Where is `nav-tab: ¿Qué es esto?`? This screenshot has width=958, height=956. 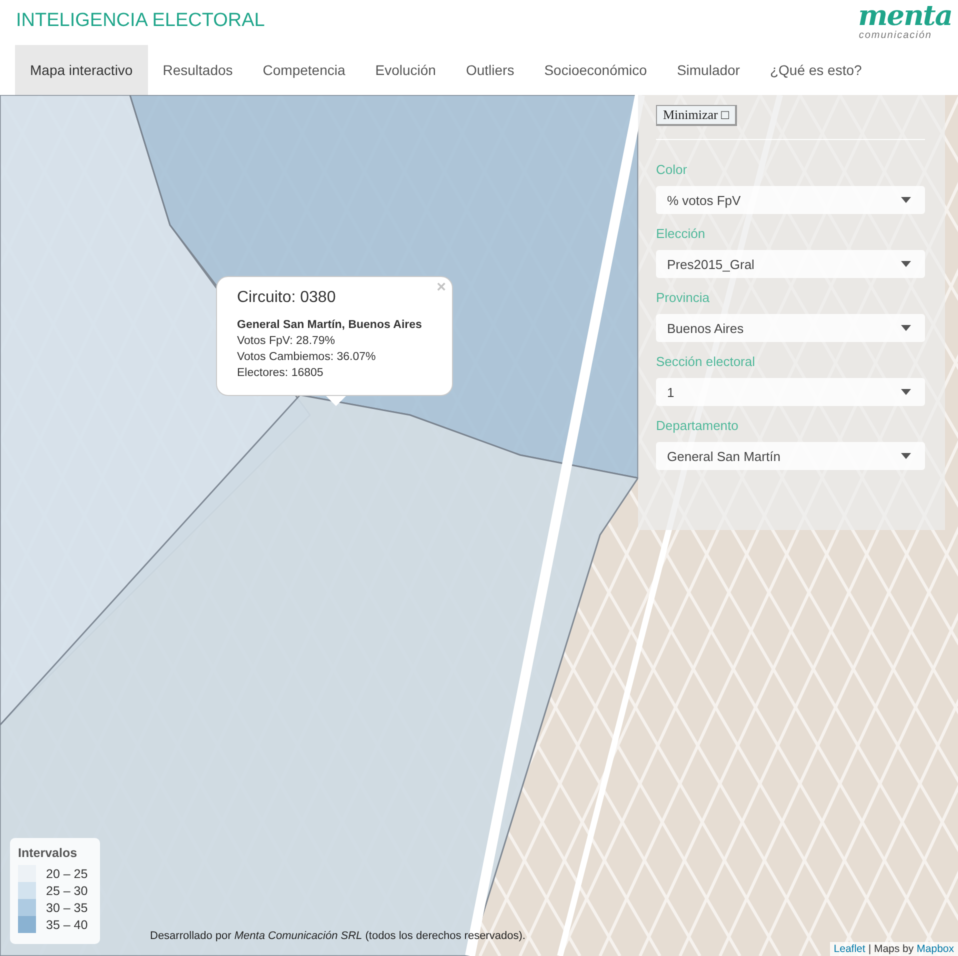
nav-tab: ¿Qué es esto? is located at coordinates (815, 70).